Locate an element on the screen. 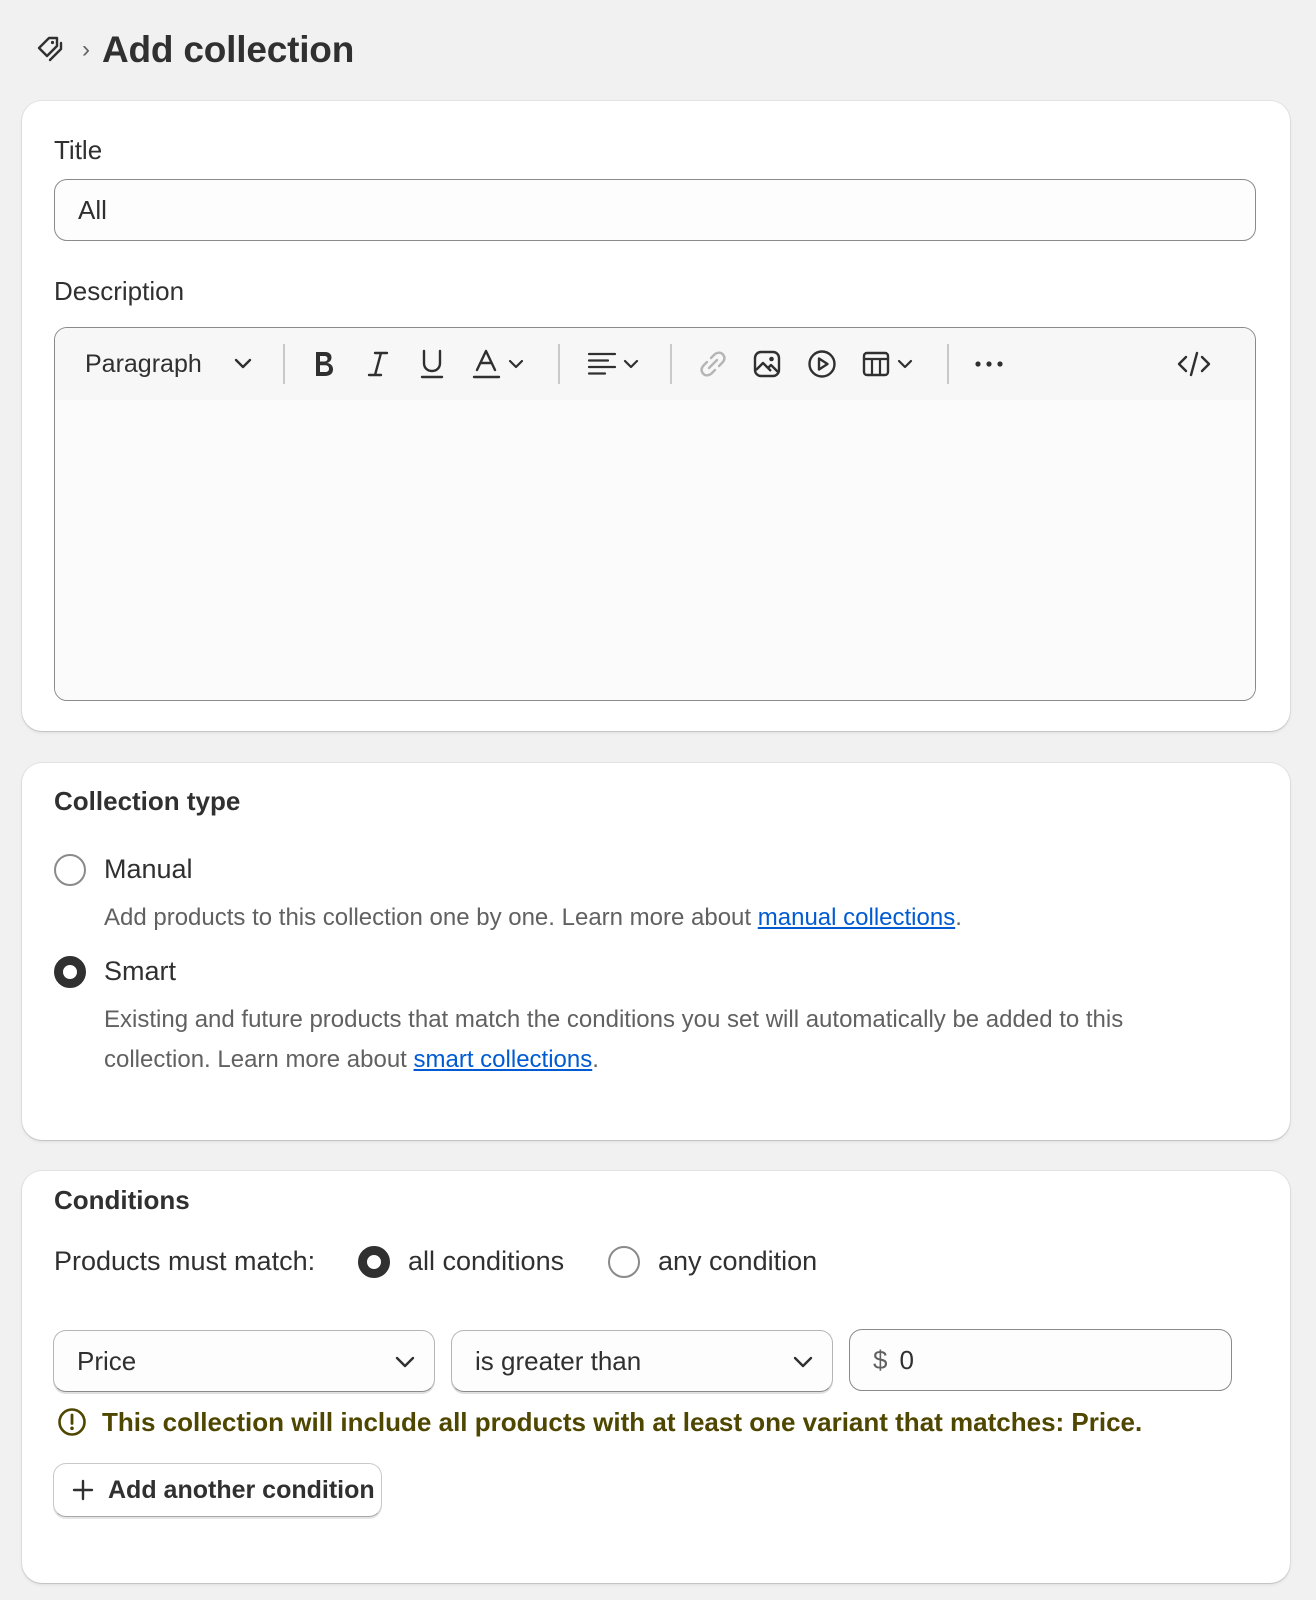  smart-collections-link: smart collections is located at coordinates (503, 1059).